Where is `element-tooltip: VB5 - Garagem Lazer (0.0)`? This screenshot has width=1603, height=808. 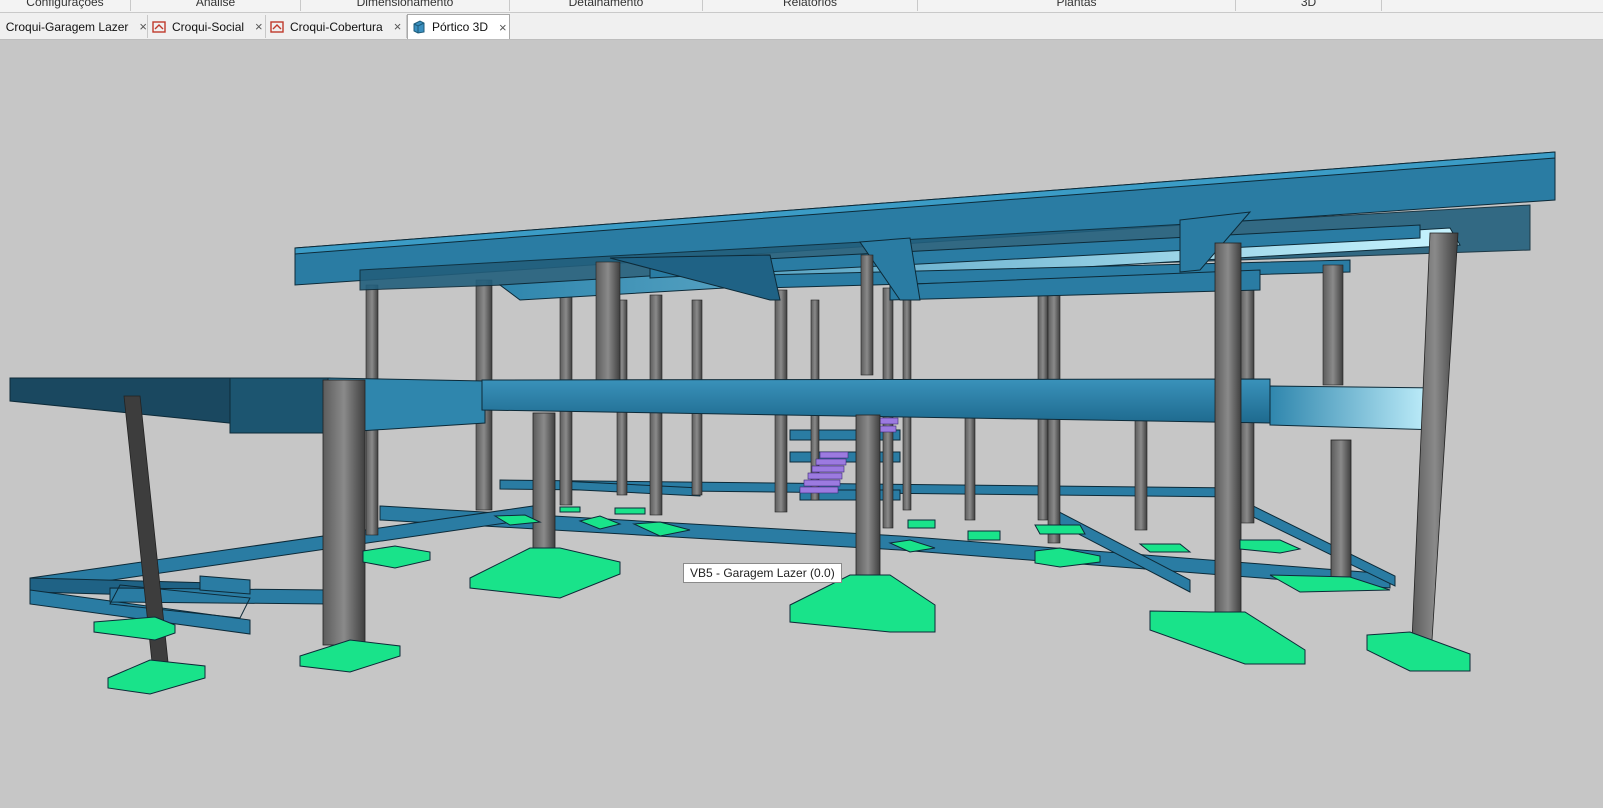
element-tooltip: VB5 - Garagem Lazer (0.0) is located at coordinates (762, 573).